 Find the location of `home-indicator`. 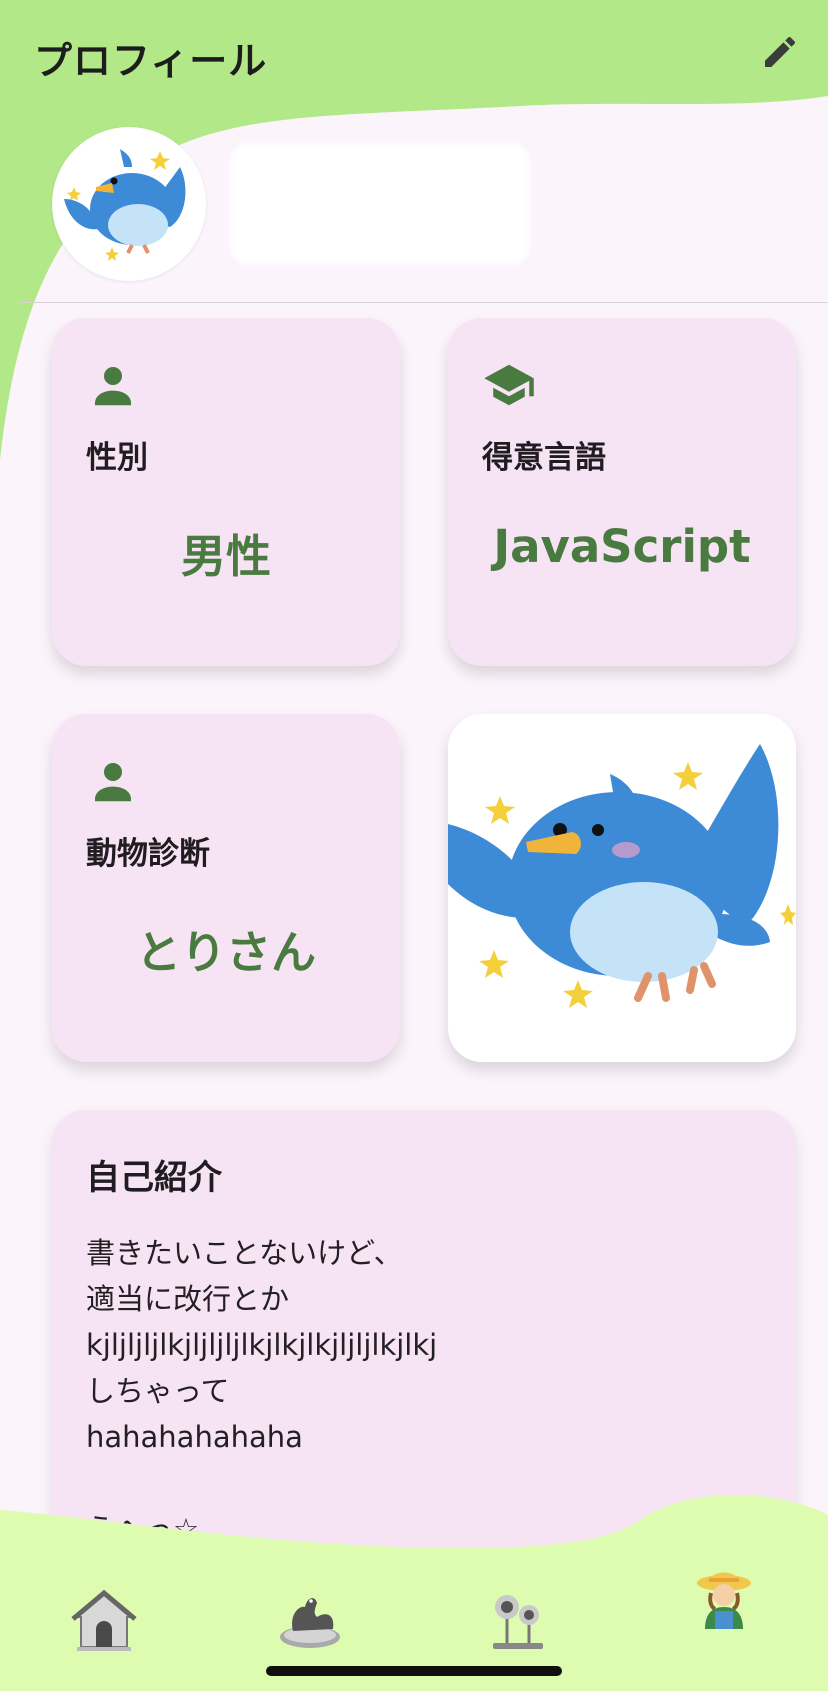

home-indicator is located at coordinates (414, 1671).